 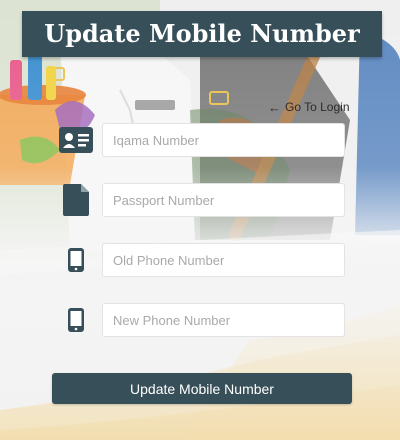 What do you see at coordinates (202, 34) in the screenshot?
I see `page-title: Update Mobile Number` at bounding box center [202, 34].